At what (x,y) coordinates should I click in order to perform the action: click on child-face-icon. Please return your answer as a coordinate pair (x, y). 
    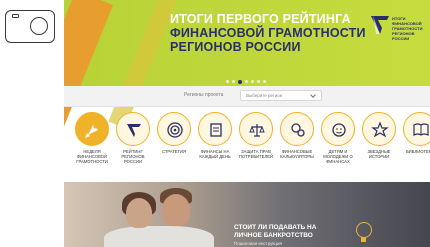
    Looking at the image, I should click on (339, 130).